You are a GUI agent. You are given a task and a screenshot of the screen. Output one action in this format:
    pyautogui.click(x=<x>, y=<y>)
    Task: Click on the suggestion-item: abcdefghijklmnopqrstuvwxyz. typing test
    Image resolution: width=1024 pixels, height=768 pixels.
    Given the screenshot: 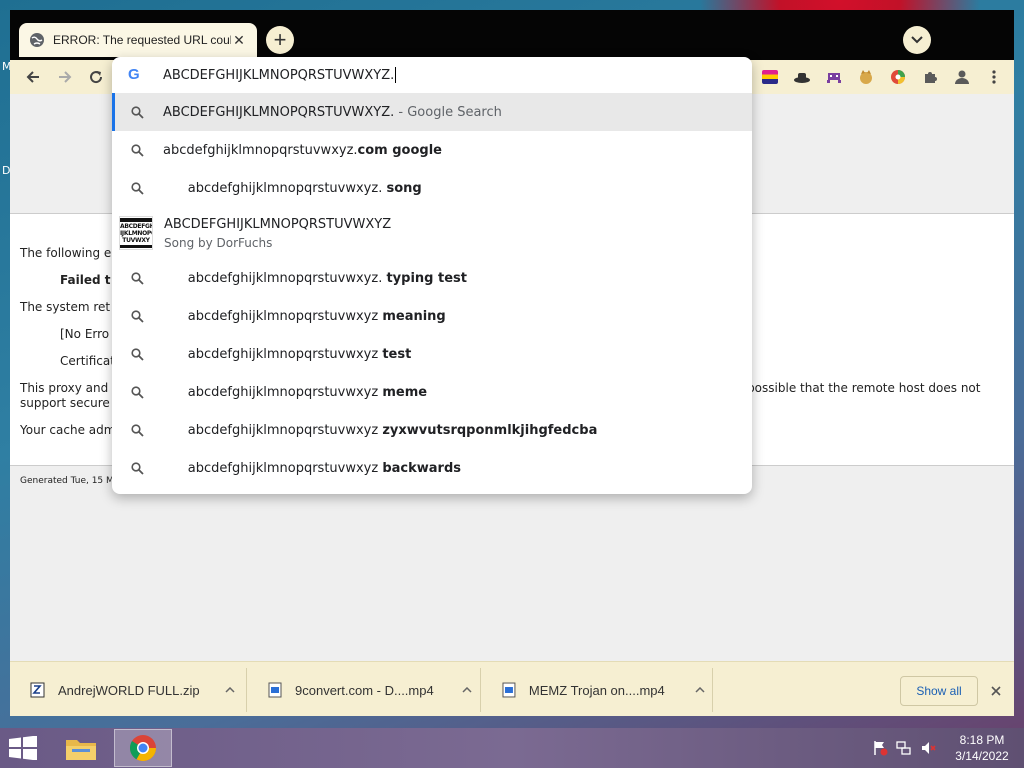 What is the action you would take?
    pyautogui.click(x=432, y=278)
    